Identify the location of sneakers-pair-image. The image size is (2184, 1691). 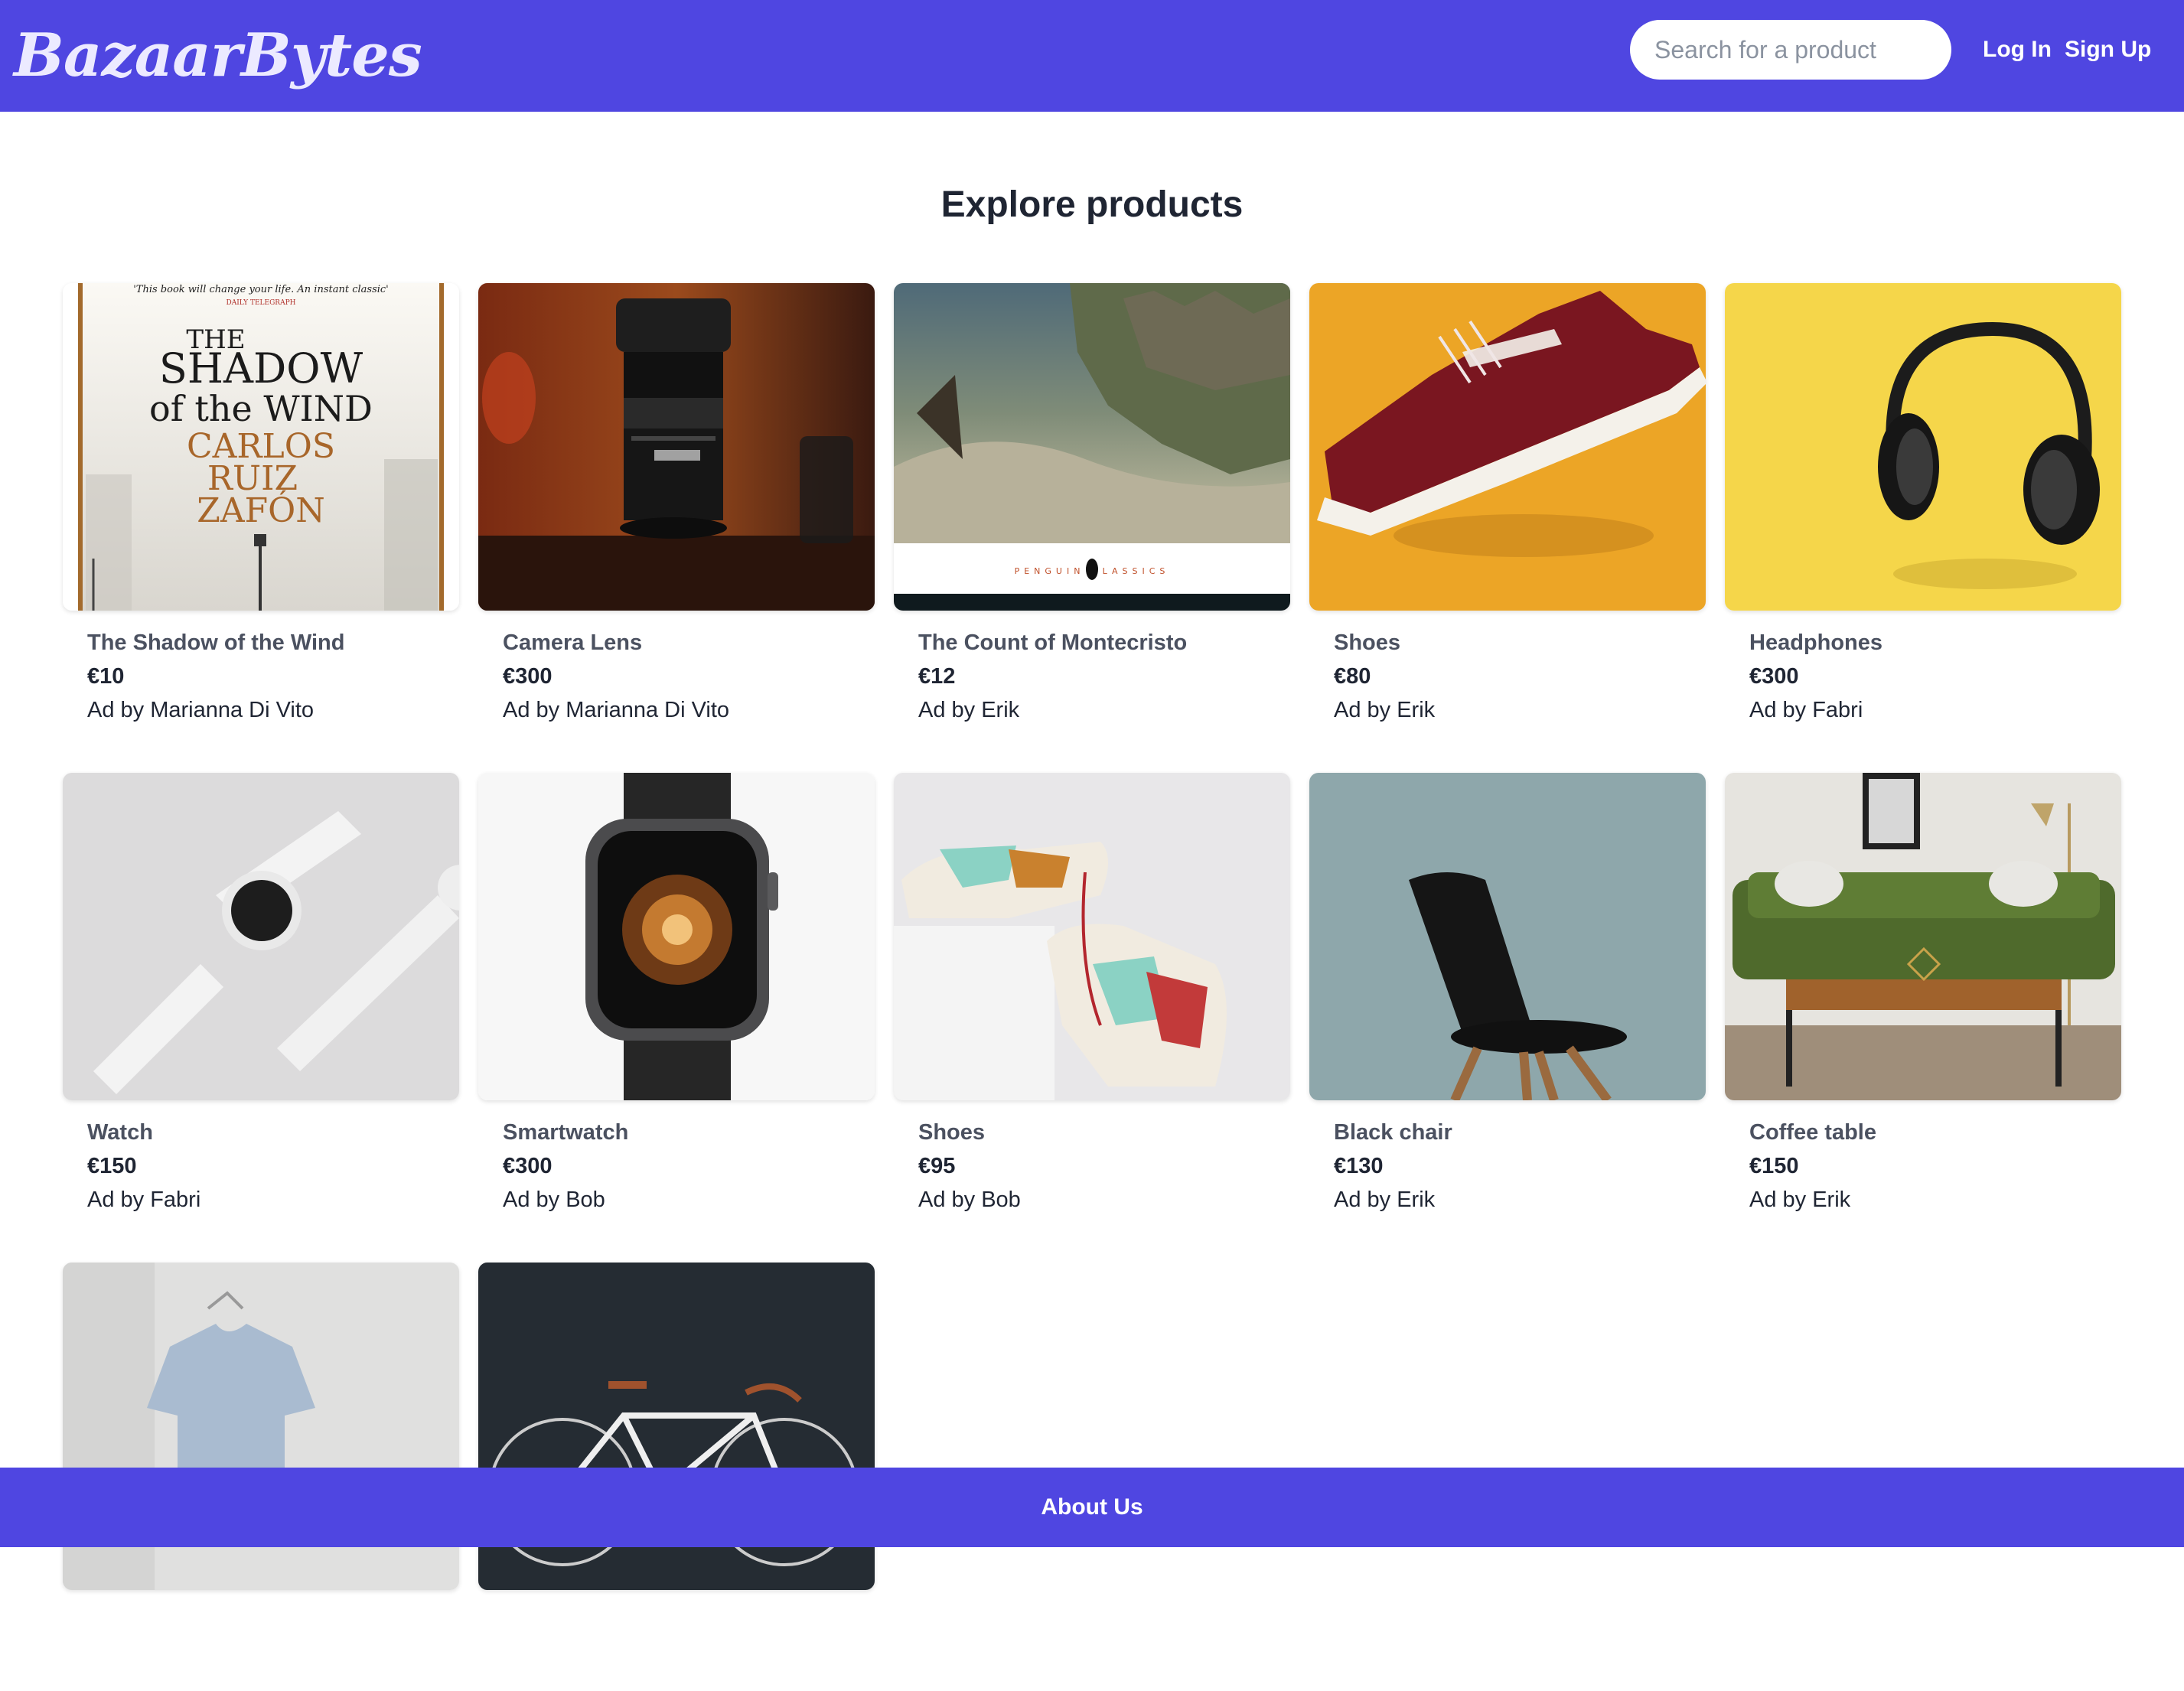
(1092, 936).